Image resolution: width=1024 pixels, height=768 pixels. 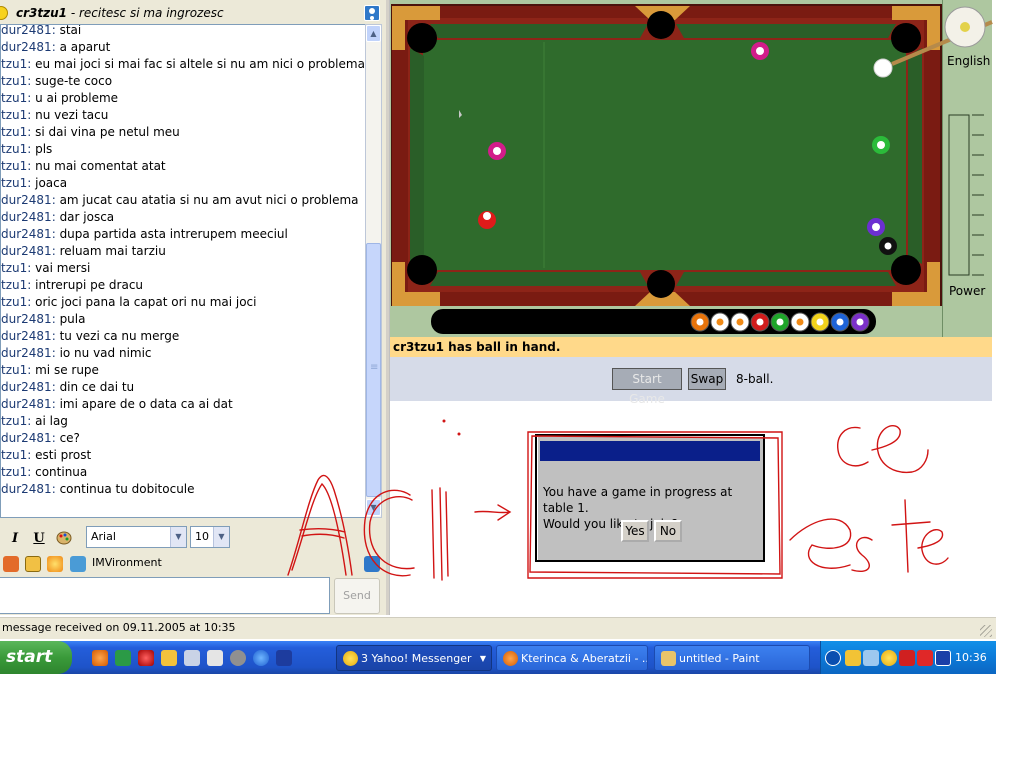 I want to click on underline-button: U, so click(x=39, y=539).